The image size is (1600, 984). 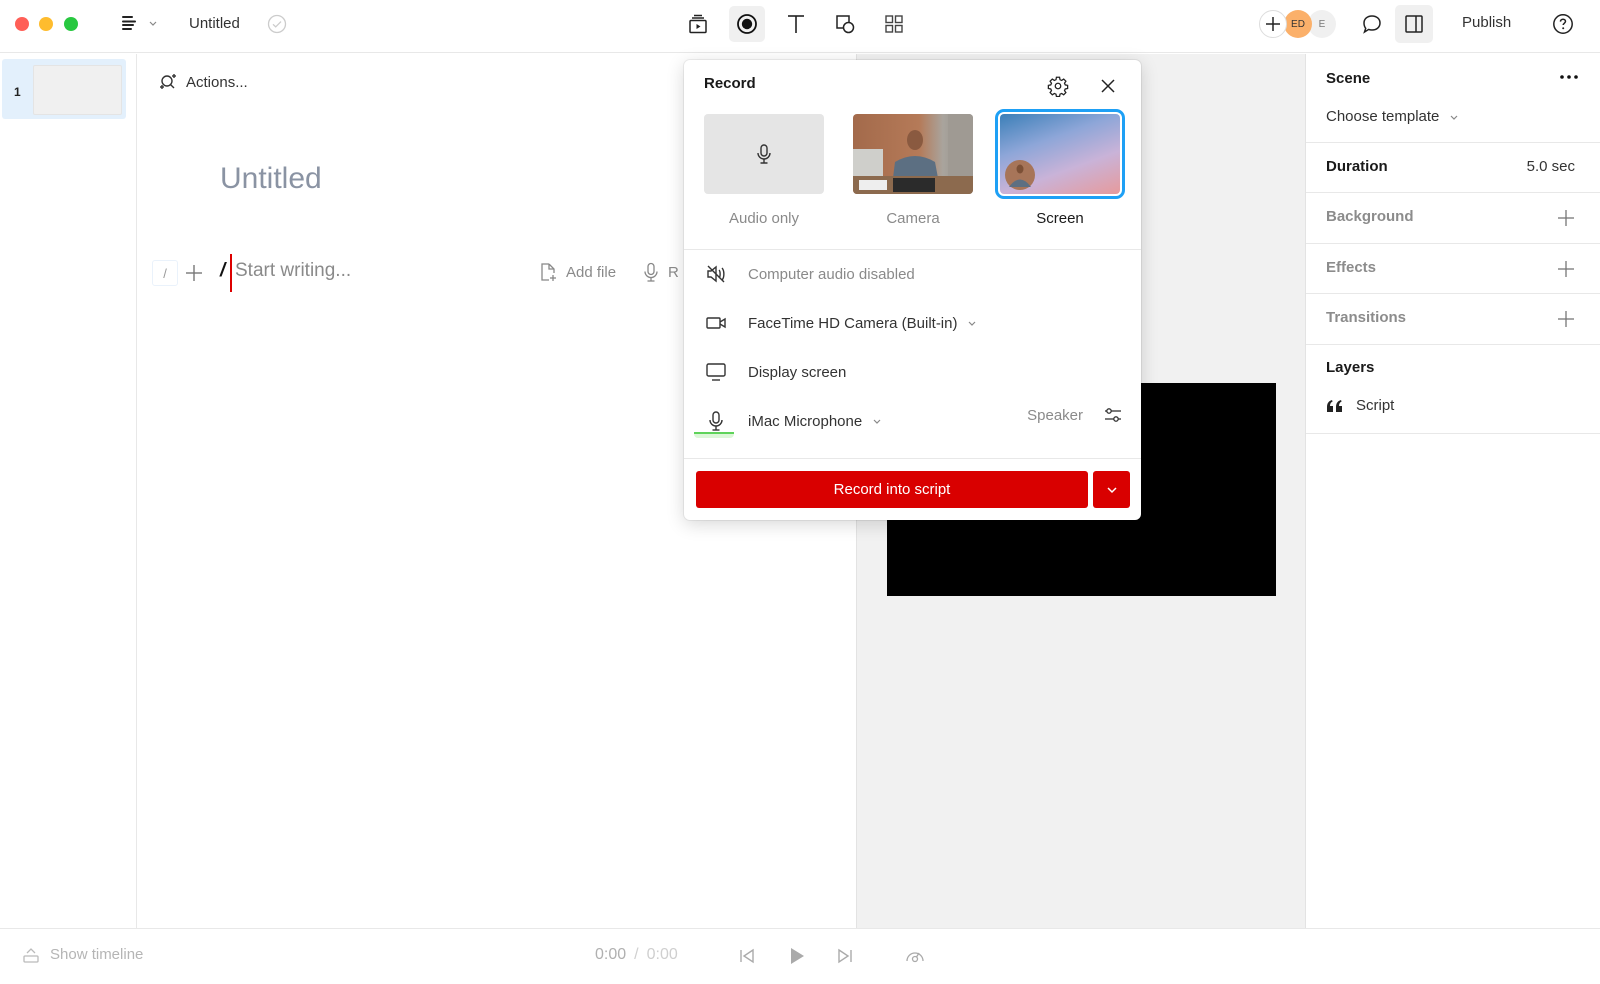 What do you see at coordinates (1060, 154) in the screenshot?
I see `screen-preview-image` at bounding box center [1060, 154].